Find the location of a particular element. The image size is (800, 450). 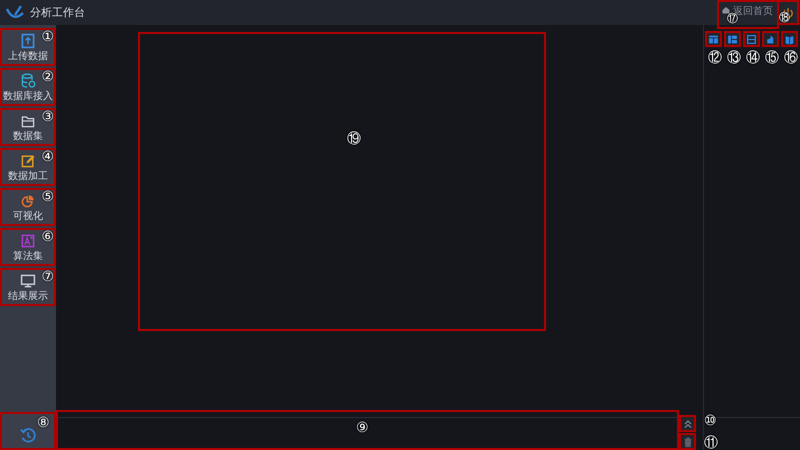

app-title: 分析工作台 is located at coordinates (57, 12).